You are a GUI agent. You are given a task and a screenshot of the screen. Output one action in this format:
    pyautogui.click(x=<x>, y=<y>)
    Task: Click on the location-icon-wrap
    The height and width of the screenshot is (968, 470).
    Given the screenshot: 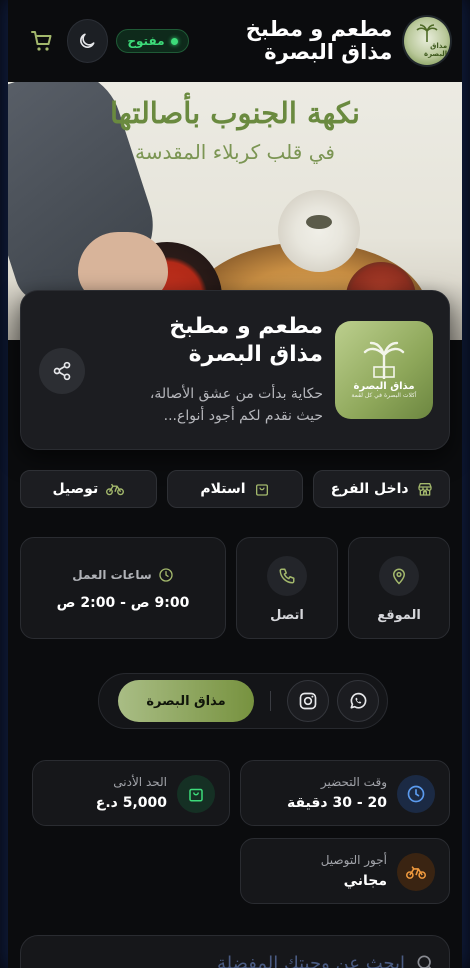 What is the action you would take?
    pyautogui.click(x=399, y=576)
    